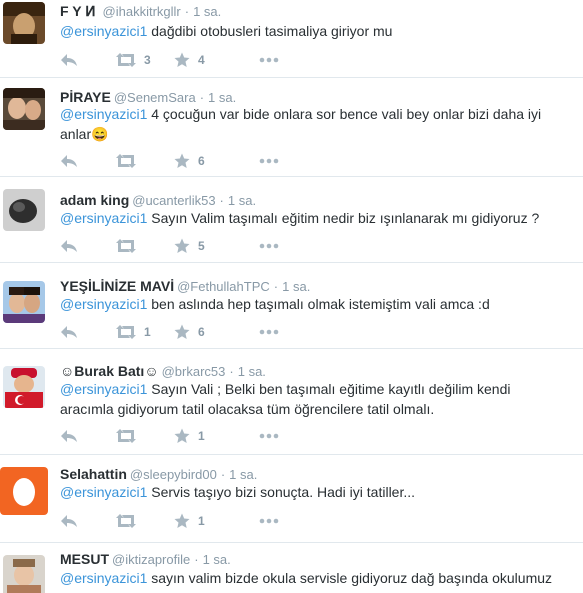 The image size is (583, 593). Describe the element at coordinates (80, 11) in the screenshot. I see `user-name: F Y Ͷ` at that location.